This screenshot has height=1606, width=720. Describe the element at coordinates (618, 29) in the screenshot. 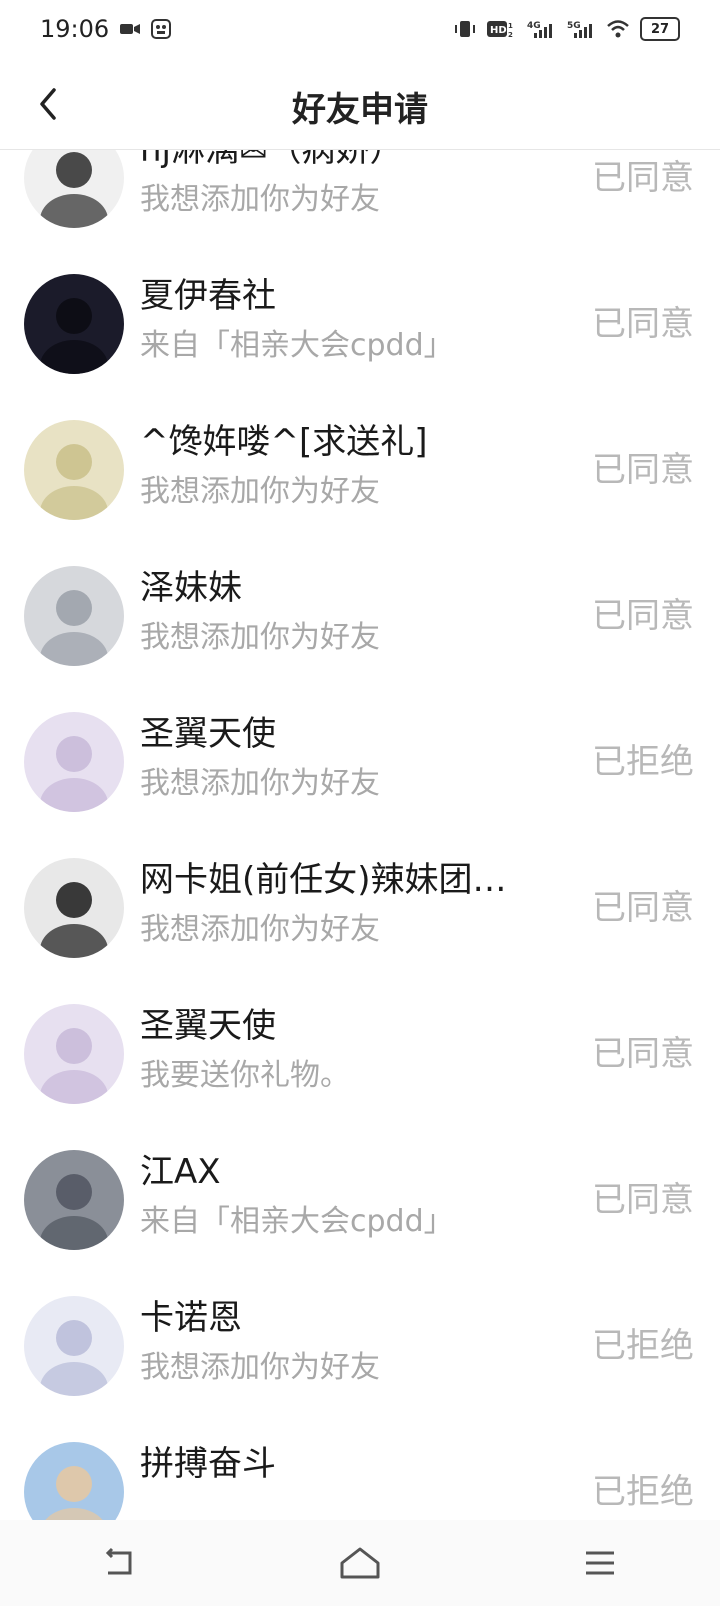

I see `wifi-icon` at that location.